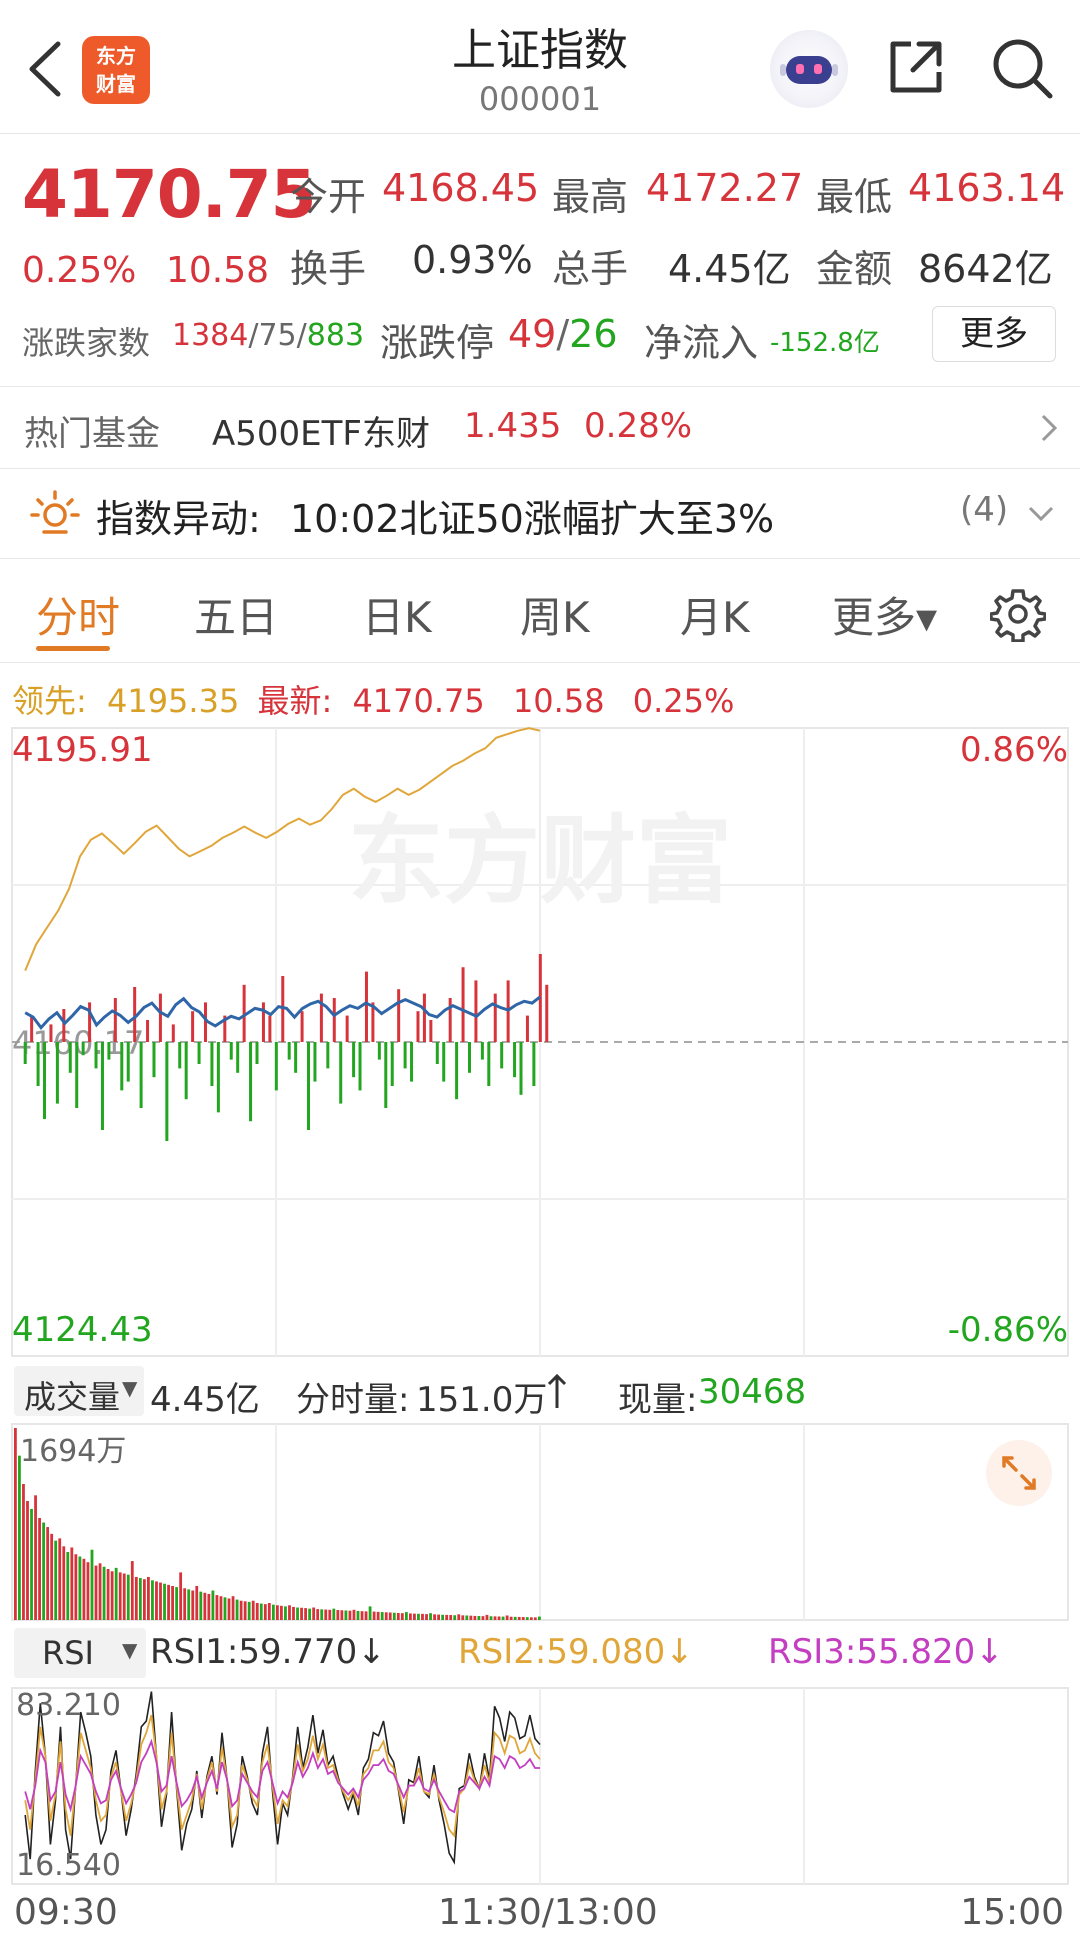  I want to click on chevron-right-icon, so click(1049, 428).